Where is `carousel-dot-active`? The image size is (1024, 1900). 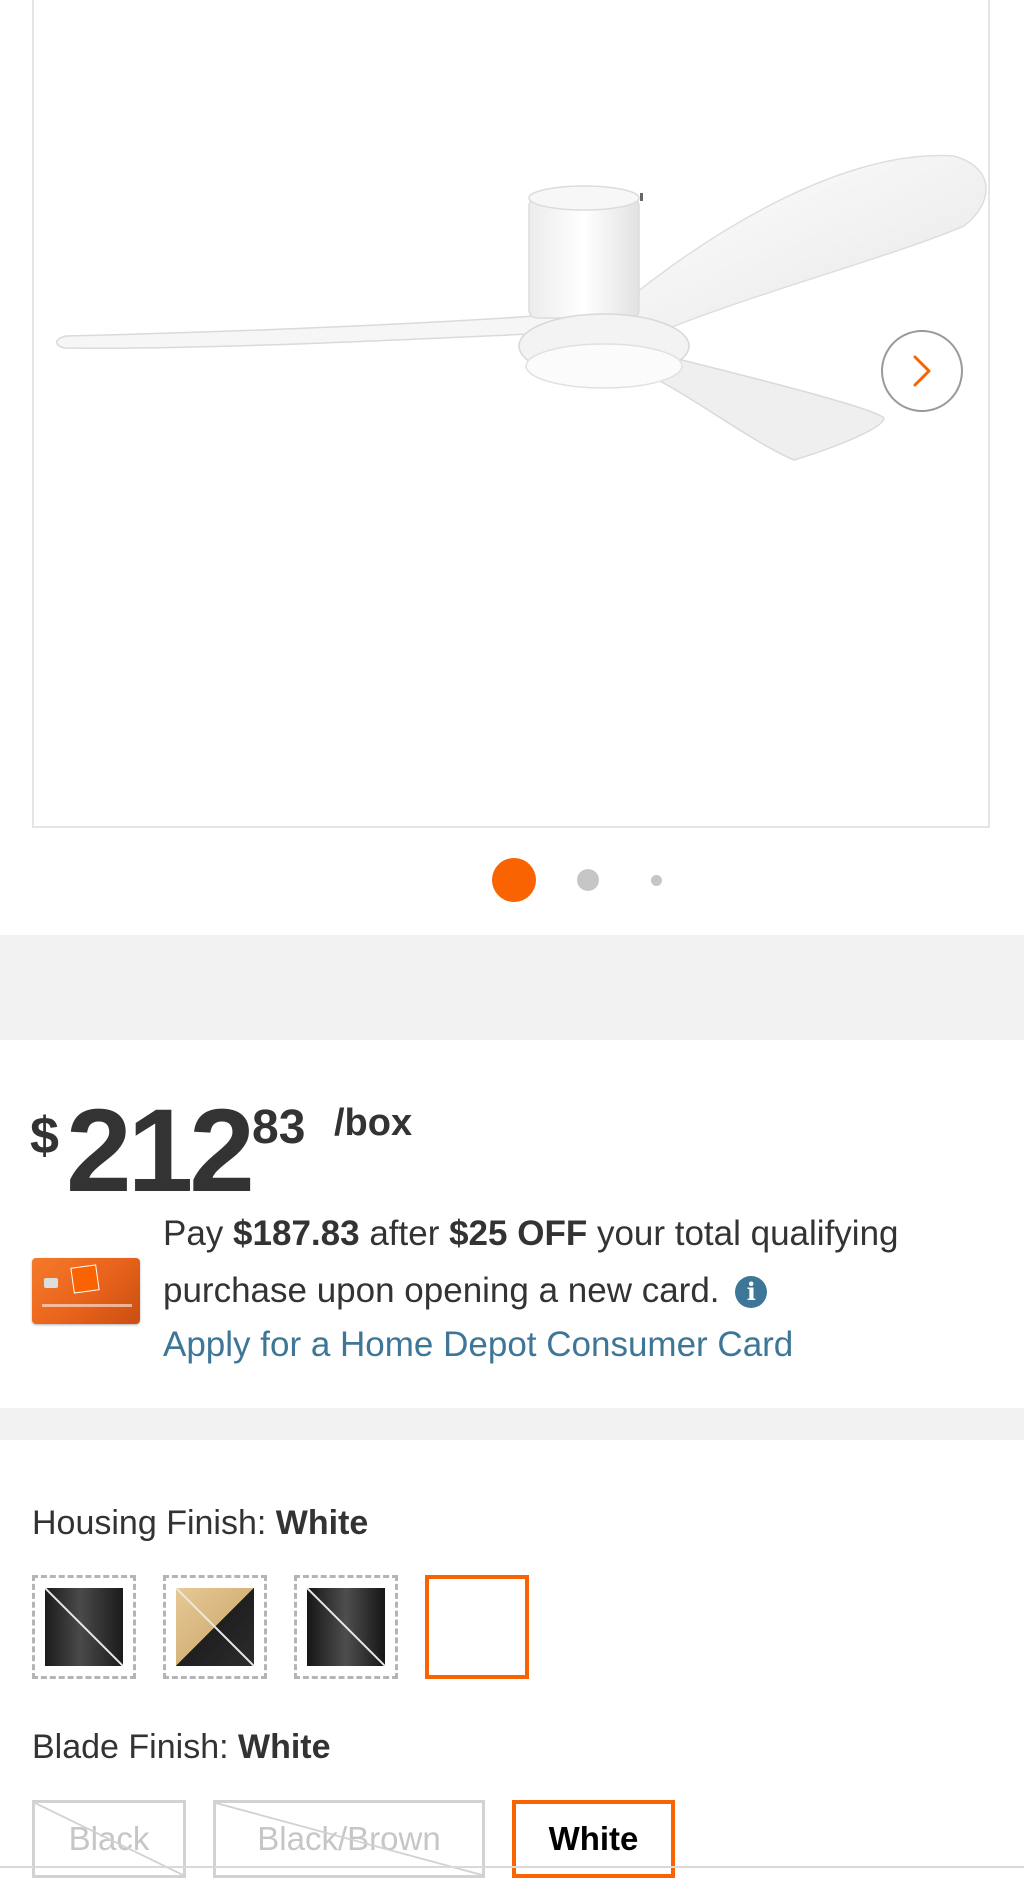 carousel-dot-active is located at coordinates (514, 880).